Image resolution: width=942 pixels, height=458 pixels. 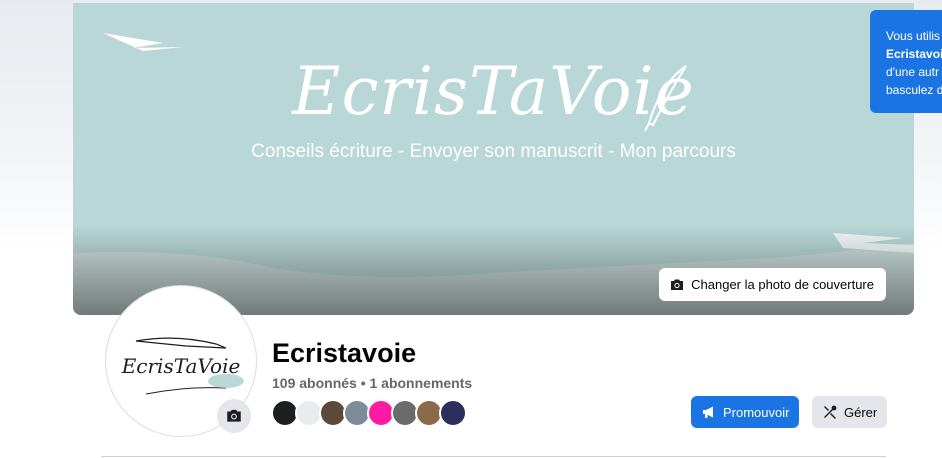 What do you see at coordinates (369, 413) in the screenshot?
I see `follower-avatars` at bounding box center [369, 413].